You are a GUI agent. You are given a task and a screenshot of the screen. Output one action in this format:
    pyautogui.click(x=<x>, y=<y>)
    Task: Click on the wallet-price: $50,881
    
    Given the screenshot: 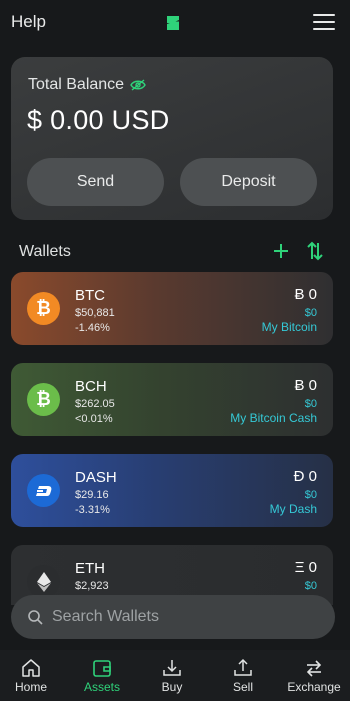 What is the action you would take?
    pyautogui.click(x=95, y=313)
    